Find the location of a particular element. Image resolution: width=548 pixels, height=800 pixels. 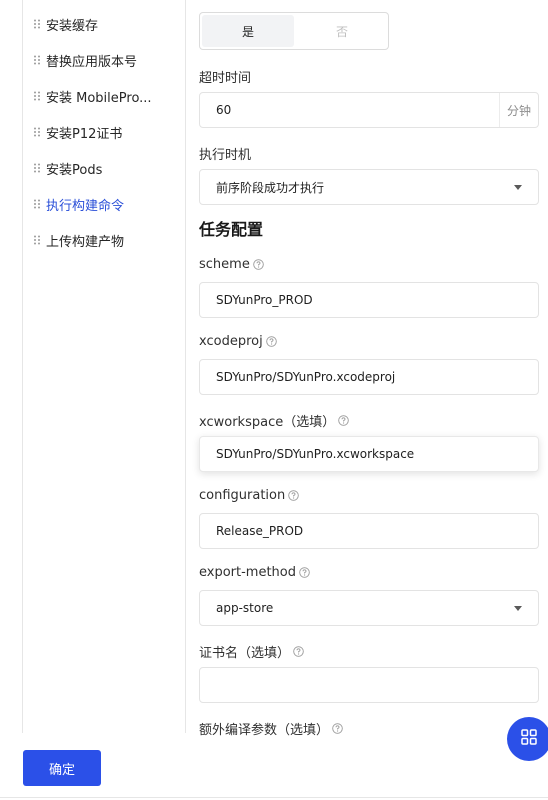

xcworkspace-label: xcworkspace（选填） is located at coordinates (274, 420).